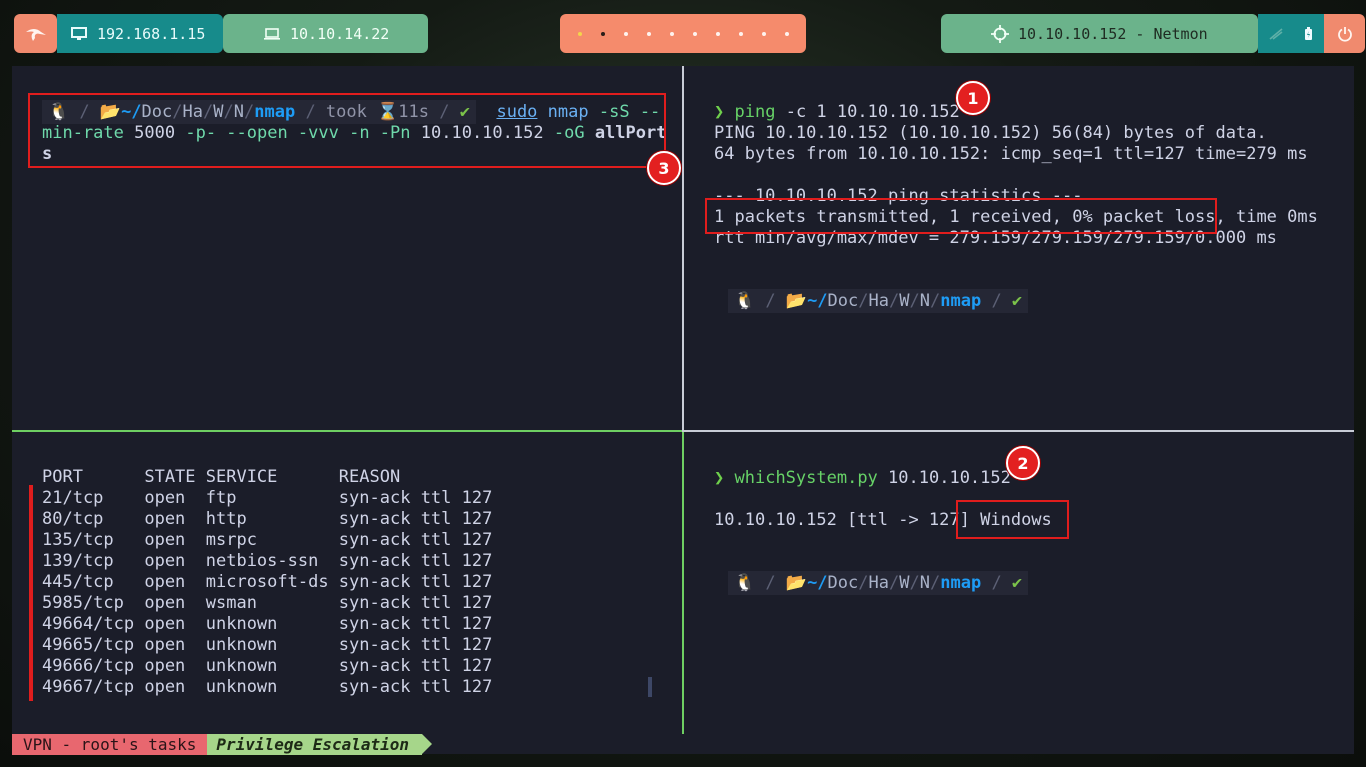  What do you see at coordinates (1023, 463) in the screenshot?
I see `annotation-badge-2: 2` at bounding box center [1023, 463].